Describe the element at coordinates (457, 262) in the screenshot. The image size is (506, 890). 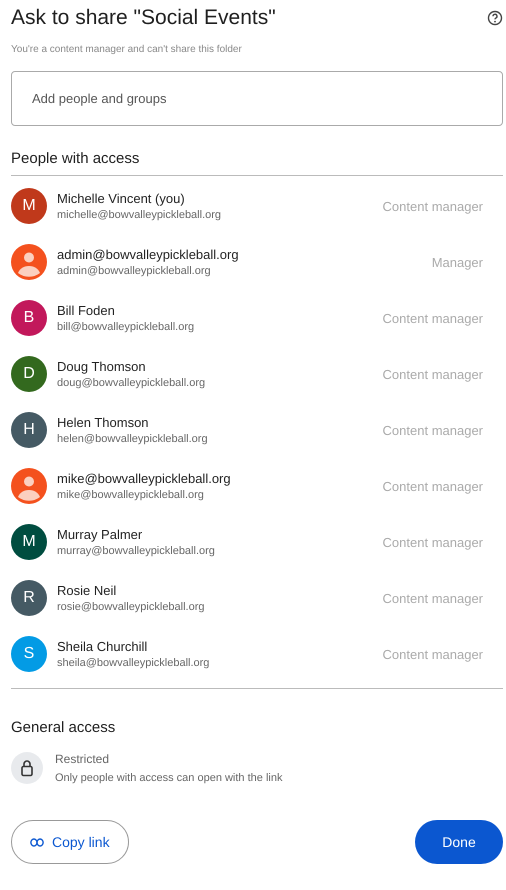
I see `role-label: Manager` at that location.